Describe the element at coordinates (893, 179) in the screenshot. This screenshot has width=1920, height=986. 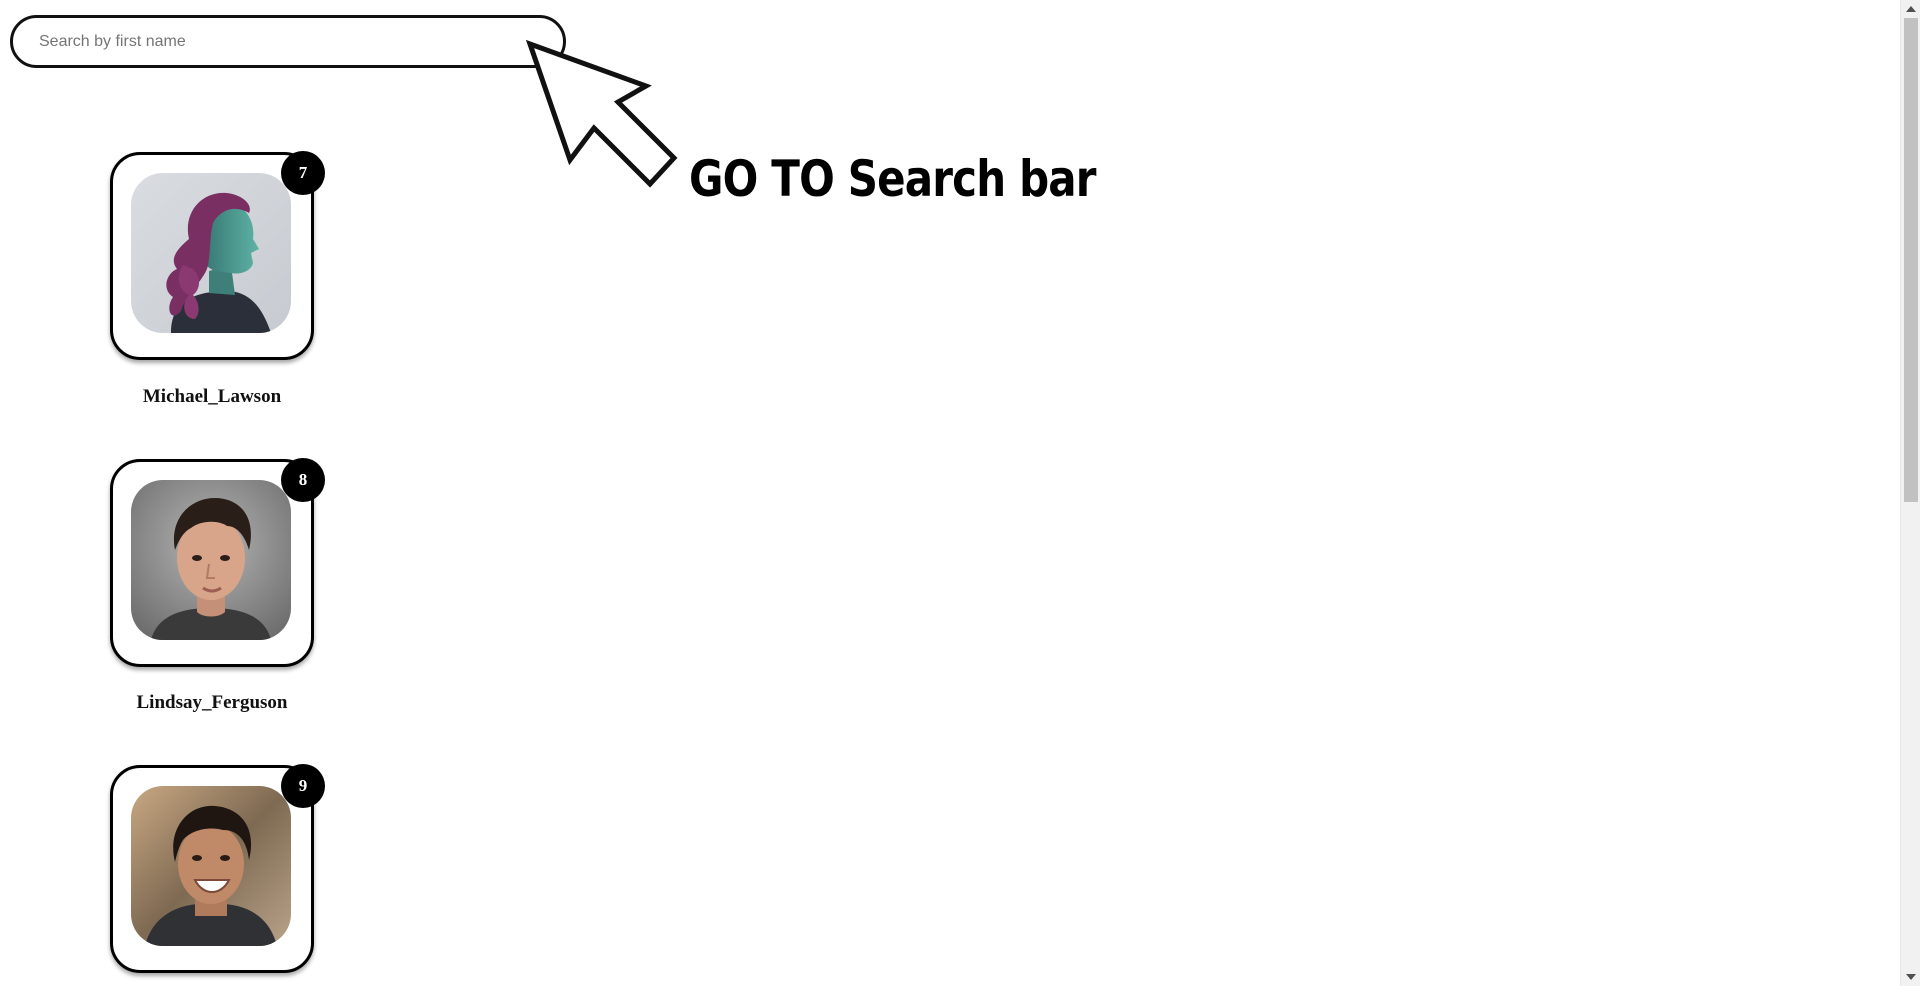
I see `annotation-text: GO TO Search bar` at that location.